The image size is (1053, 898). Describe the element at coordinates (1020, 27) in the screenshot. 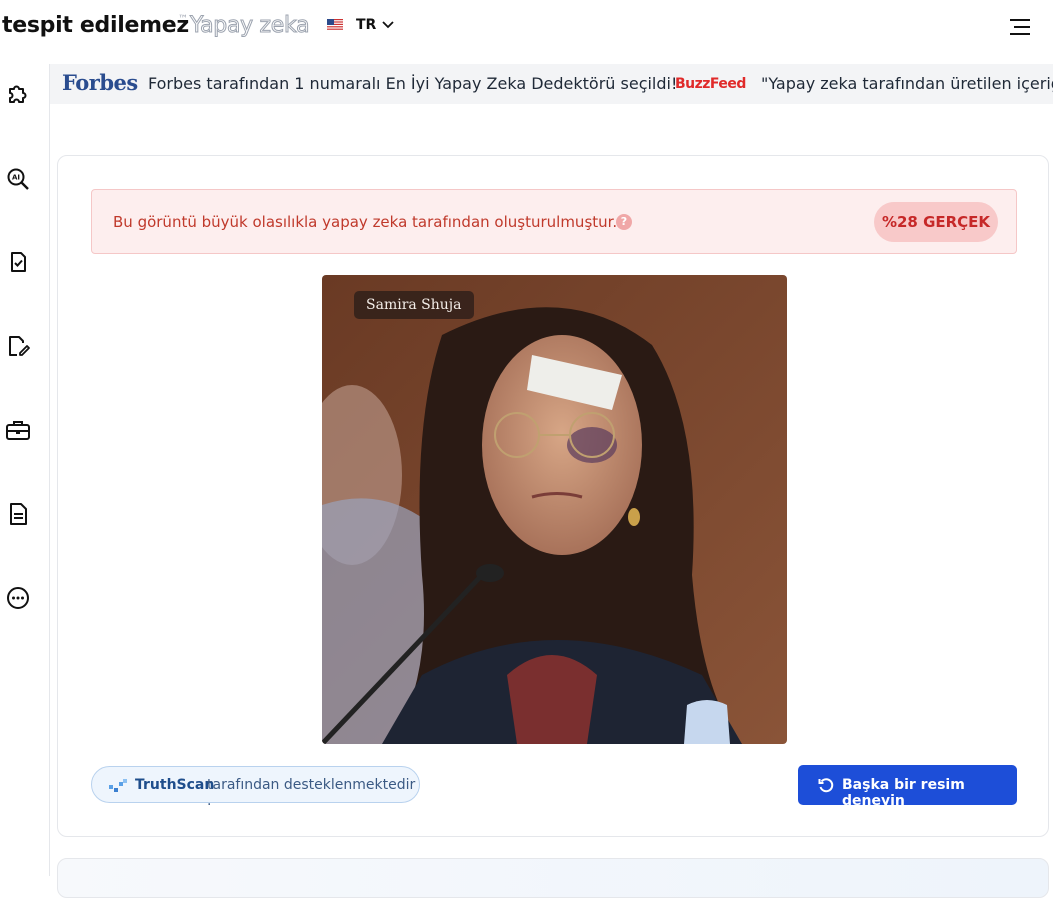

I see `hamburger-menu-icon` at that location.